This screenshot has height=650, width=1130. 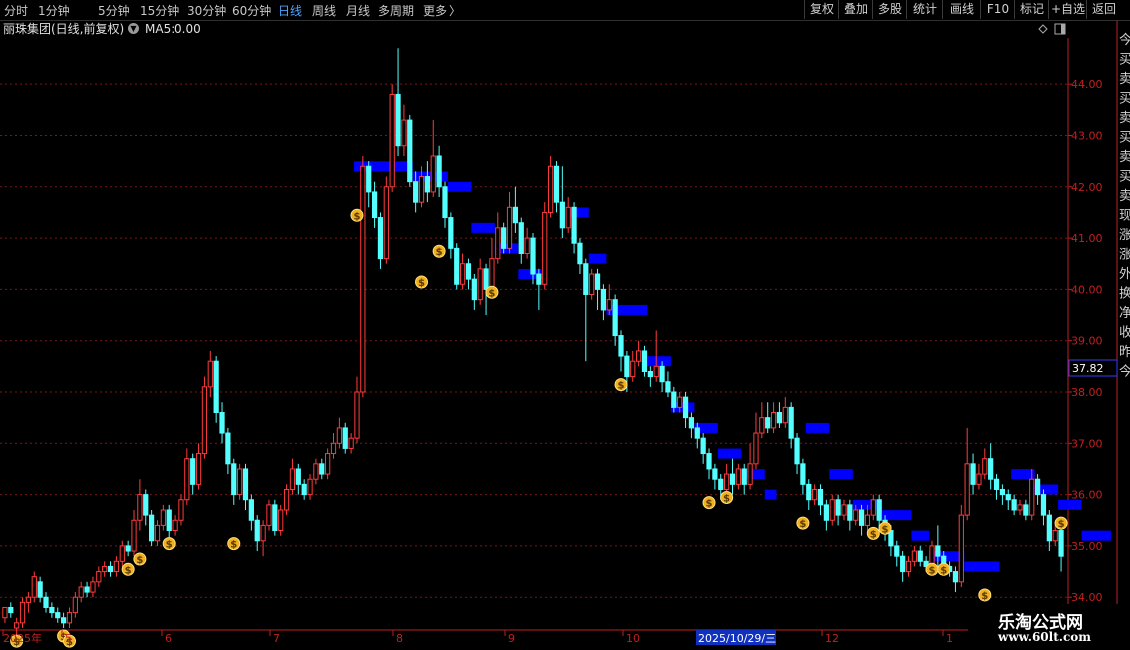 What do you see at coordinates (1087, 187) in the screenshot?
I see `price-tick-label: 42.00` at bounding box center [1087, 187].